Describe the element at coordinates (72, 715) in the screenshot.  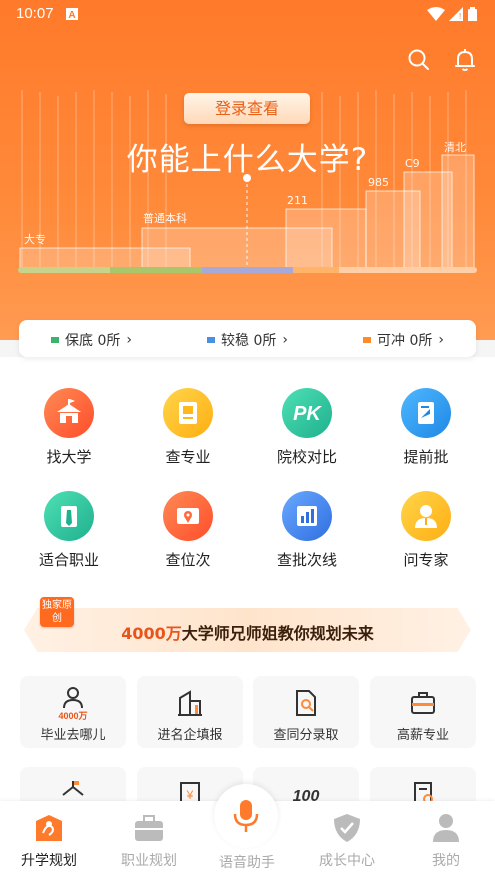
I see `svg-text: 4000万` at that location.